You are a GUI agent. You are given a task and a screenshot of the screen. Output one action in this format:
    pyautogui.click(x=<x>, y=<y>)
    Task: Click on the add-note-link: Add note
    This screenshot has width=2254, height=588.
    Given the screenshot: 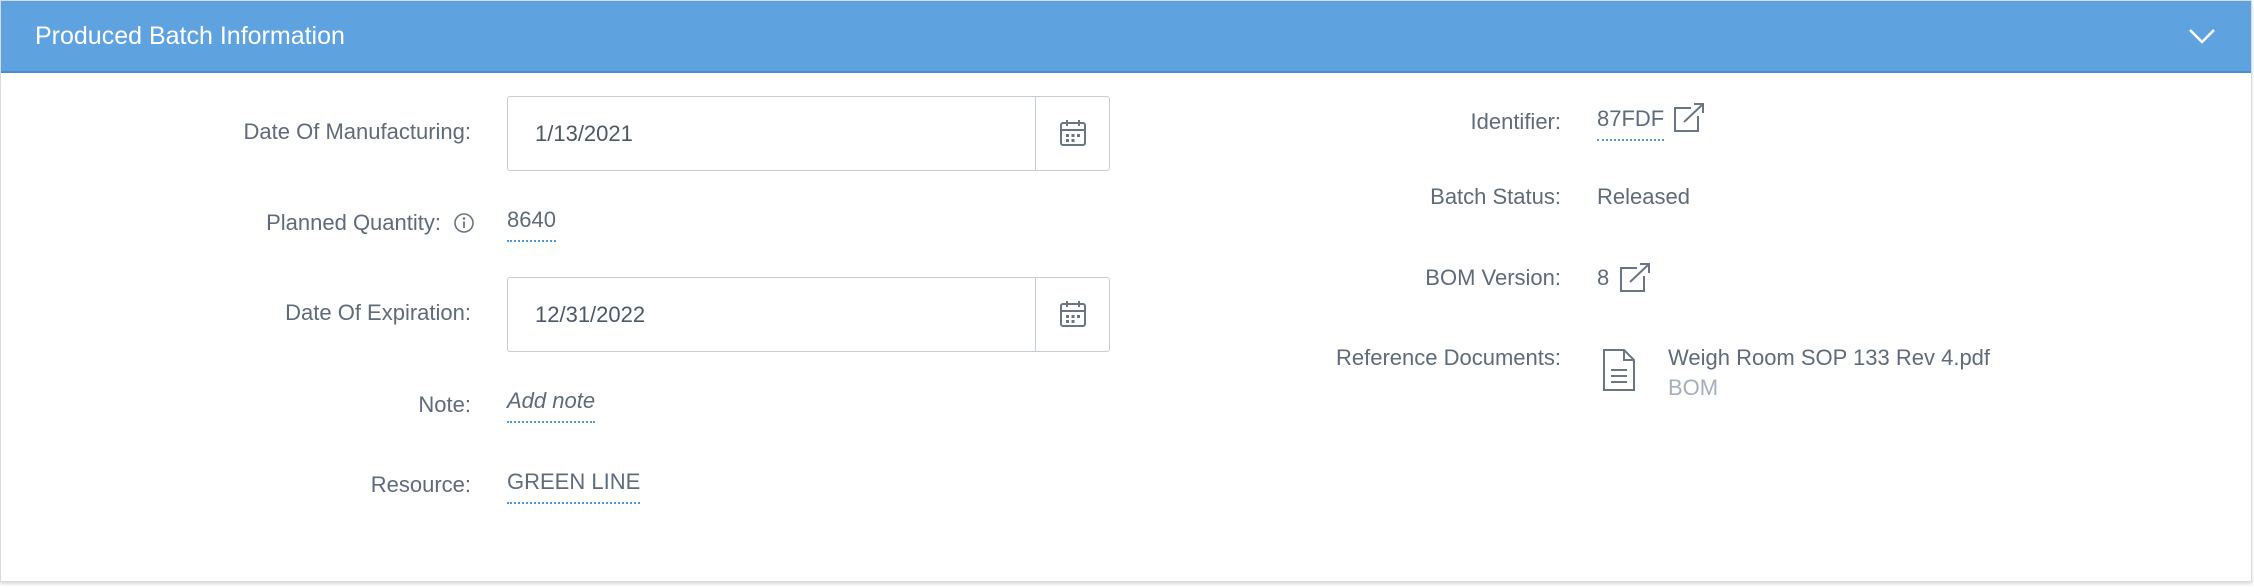 What is the action you would take?
    pyautogui.click(x=551, y=405)
    